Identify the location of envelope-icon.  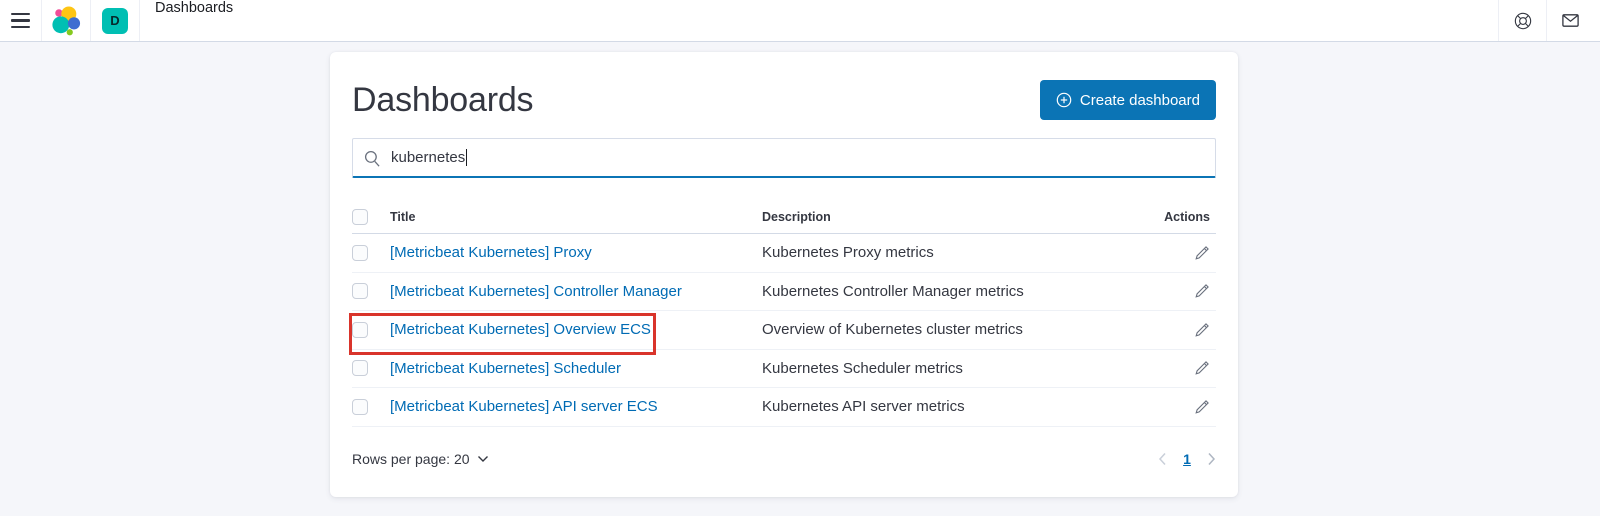
(1570, 20).